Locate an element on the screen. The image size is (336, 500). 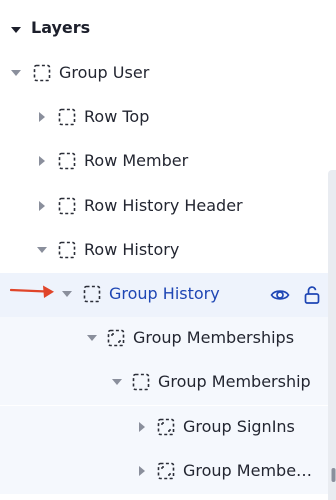
layer-row-row-history-header: Row History Header is located at coordinates (168, 207).